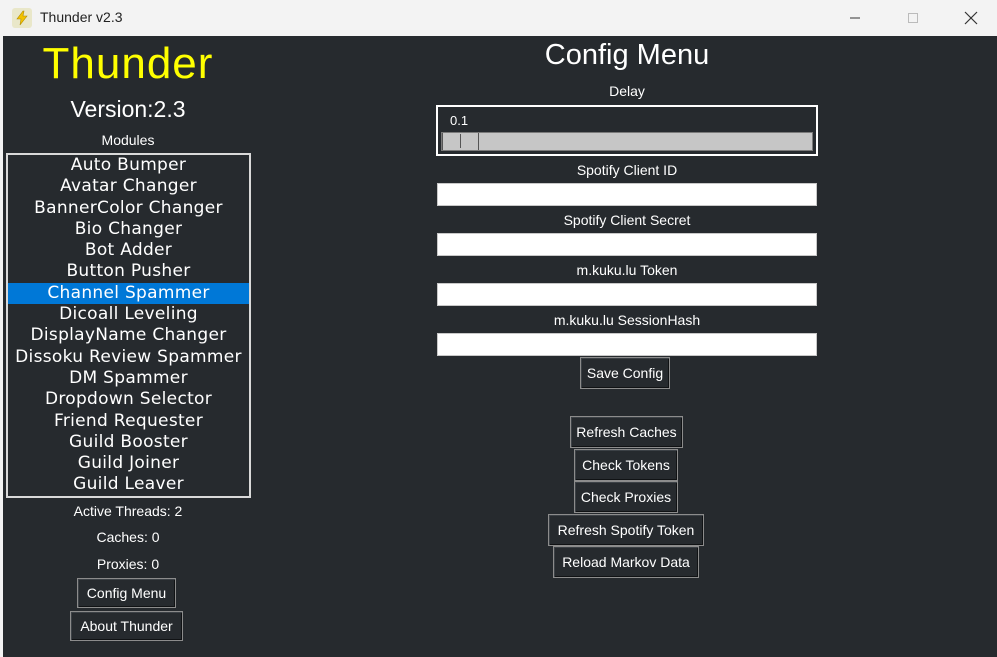 This screenshot has width=997, height=657. Describe the element at coordinates (128, 186) in the screenshot. I see `list-item: Avatar Changer` at that location.